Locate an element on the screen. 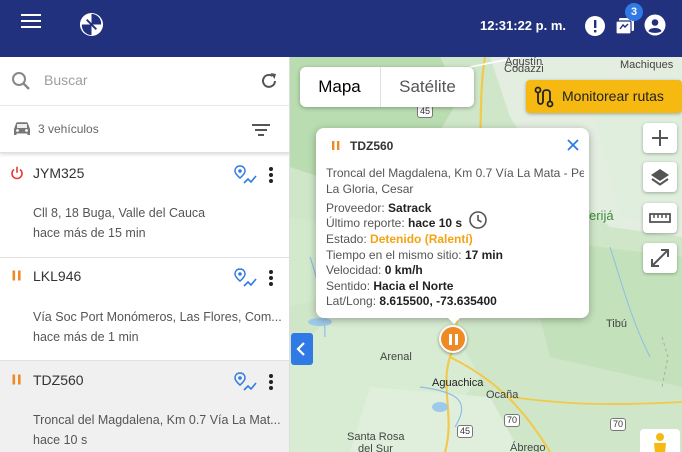  notification-badge: 3 is located at coordinates (634, 12).